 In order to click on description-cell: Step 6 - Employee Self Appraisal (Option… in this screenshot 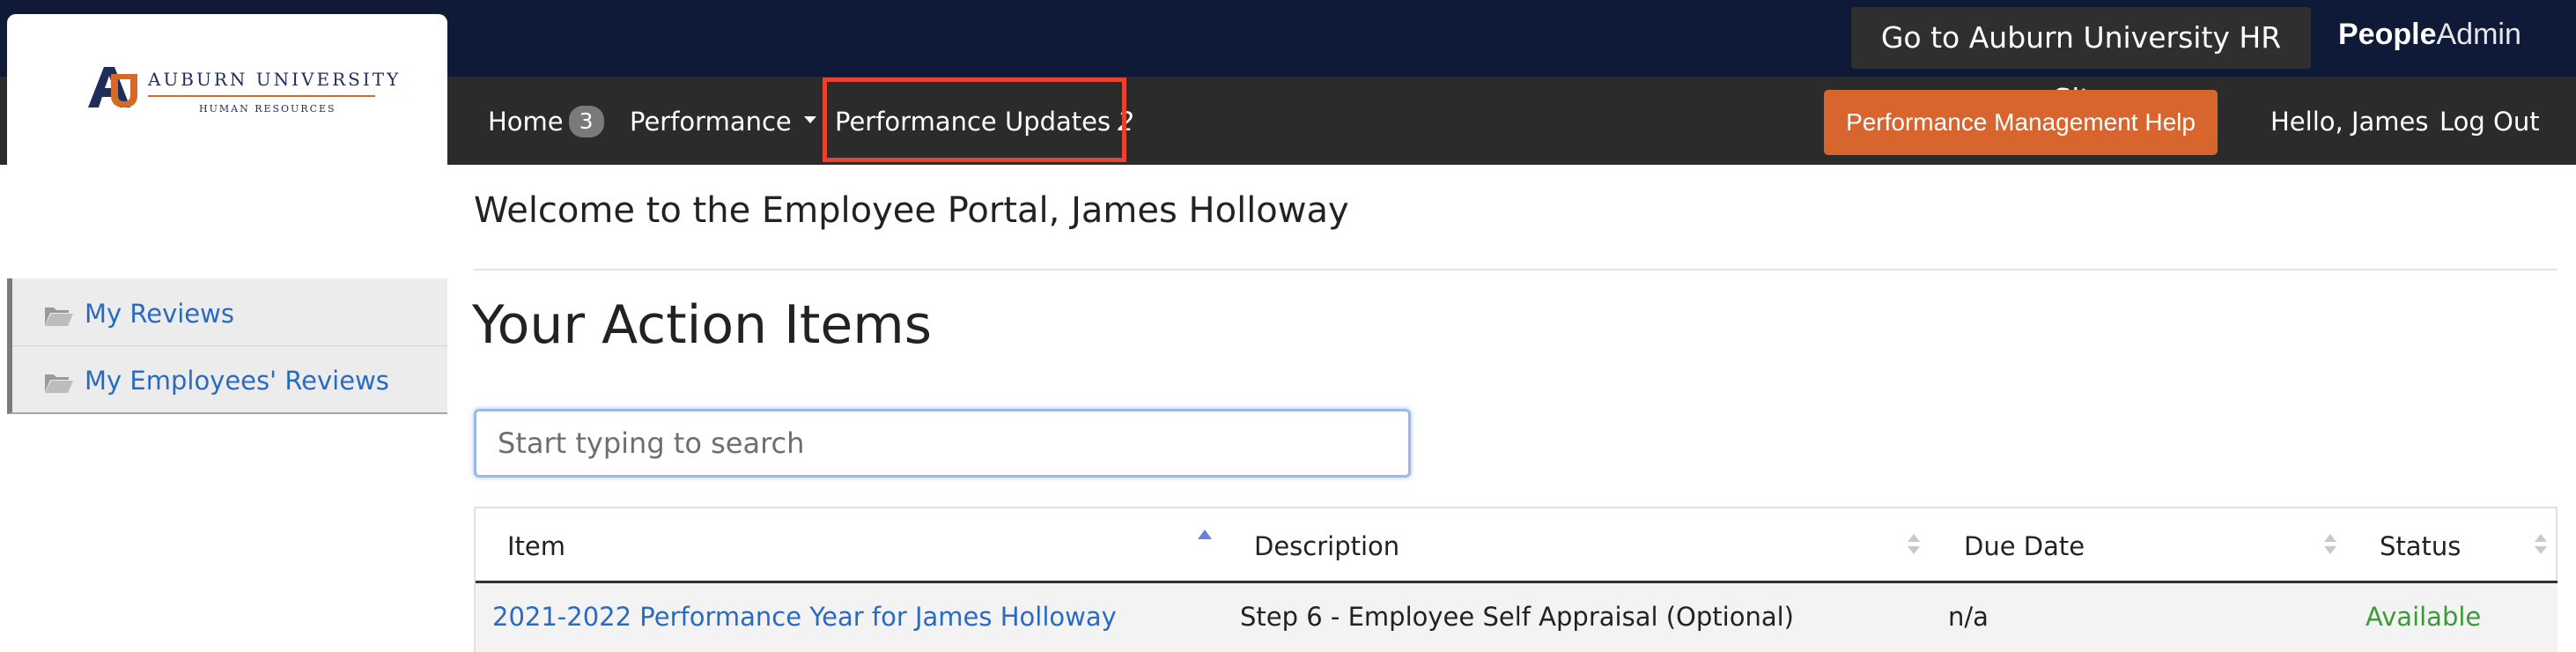, I will do `click(1517, 617)`.